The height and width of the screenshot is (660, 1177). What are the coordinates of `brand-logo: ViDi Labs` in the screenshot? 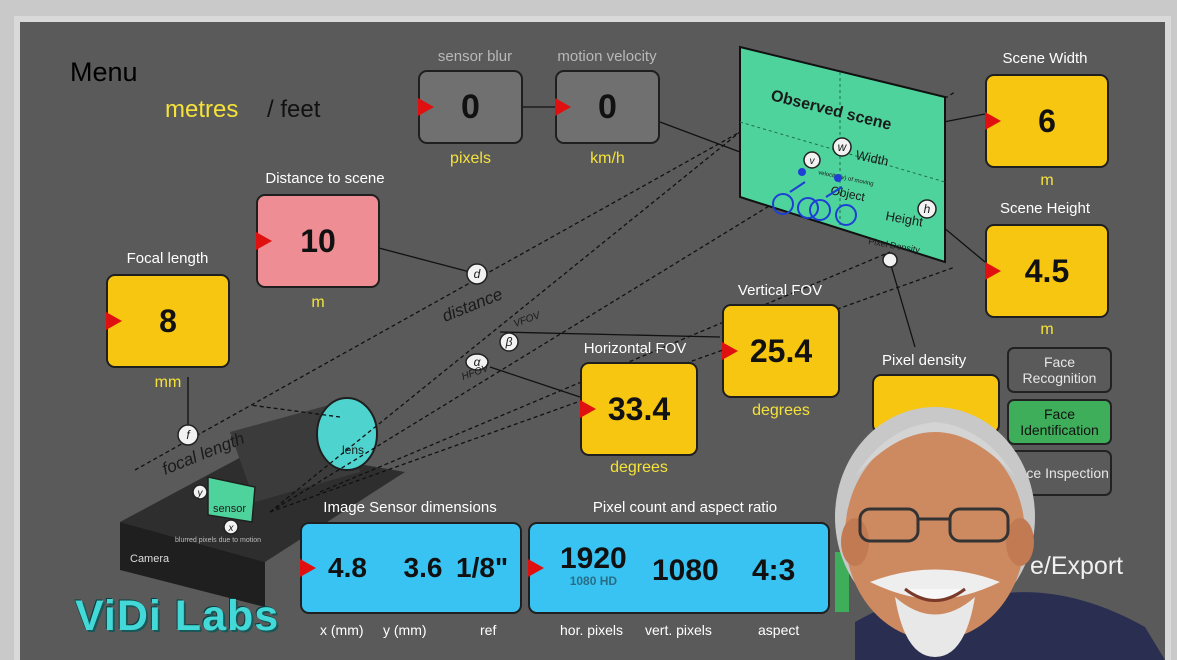 It's located at (177, 616).